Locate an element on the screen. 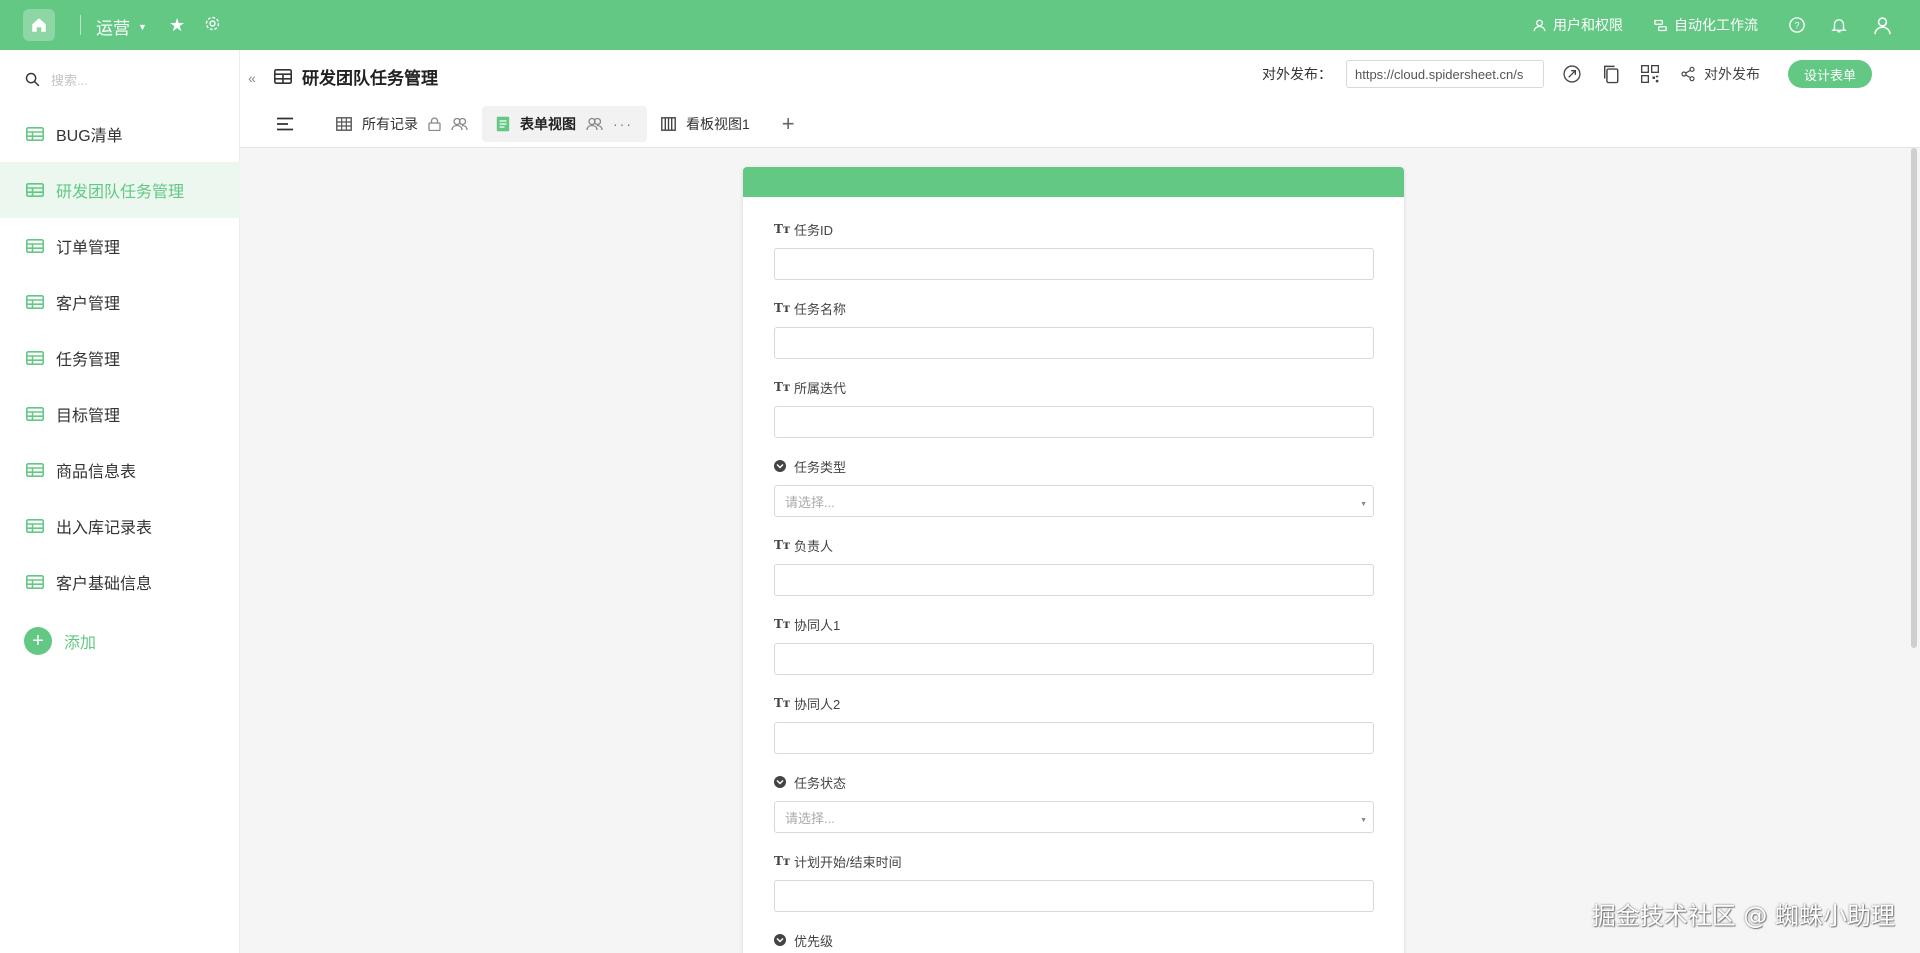  automation-workflow-label: 自动化工作流 is located at coordinates (1716, 25).